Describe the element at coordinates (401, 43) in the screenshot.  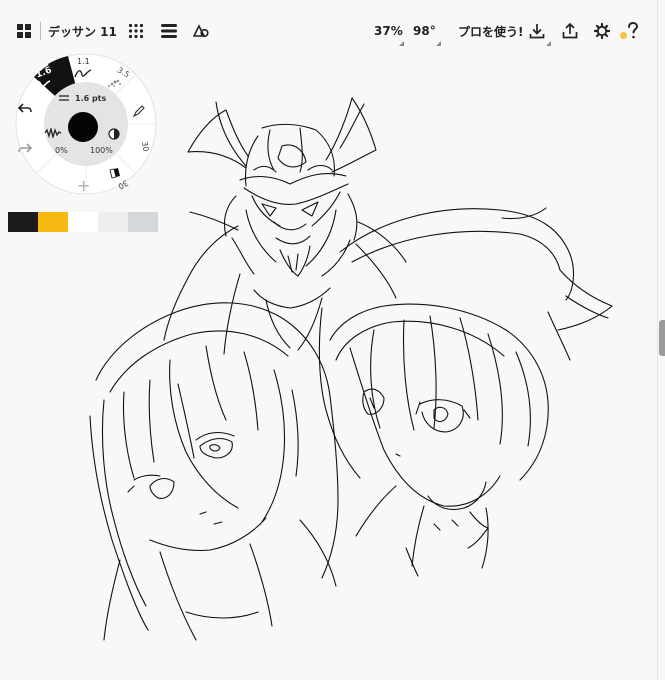
I see `zoom-dropdown-marker` at that location.